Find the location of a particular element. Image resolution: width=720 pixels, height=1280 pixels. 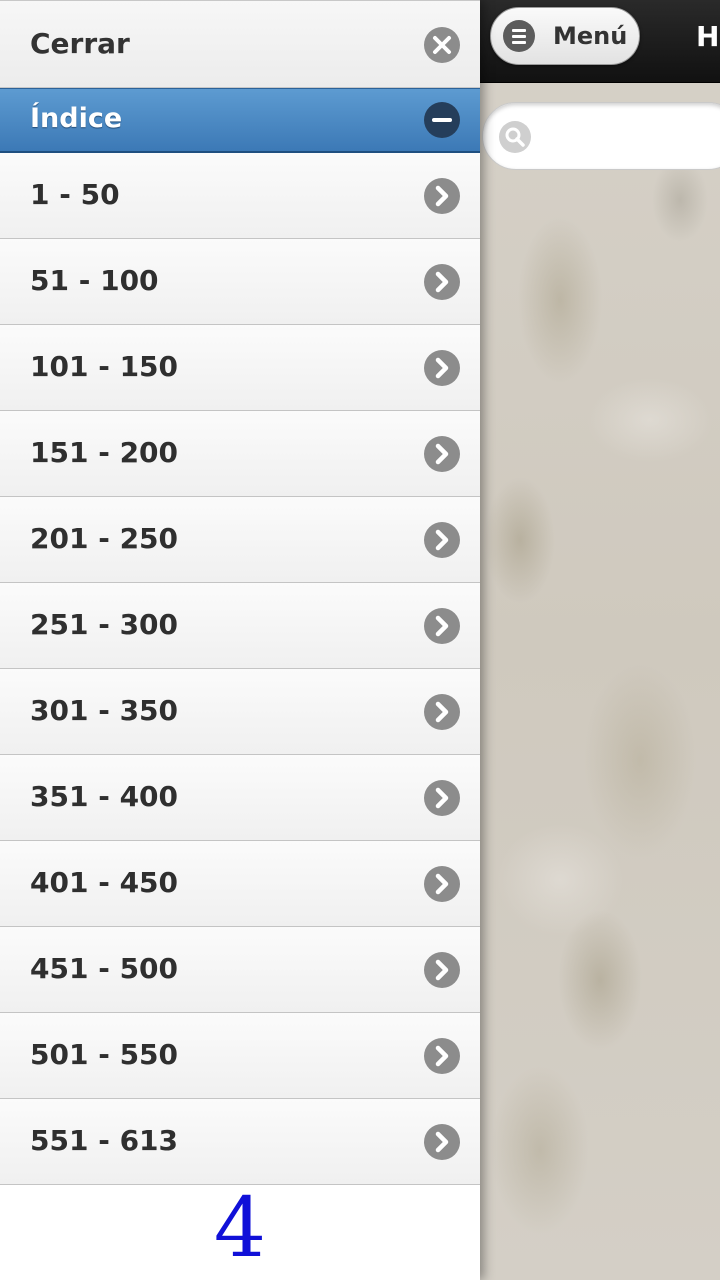

search-input is located at coordinates (623, 137).